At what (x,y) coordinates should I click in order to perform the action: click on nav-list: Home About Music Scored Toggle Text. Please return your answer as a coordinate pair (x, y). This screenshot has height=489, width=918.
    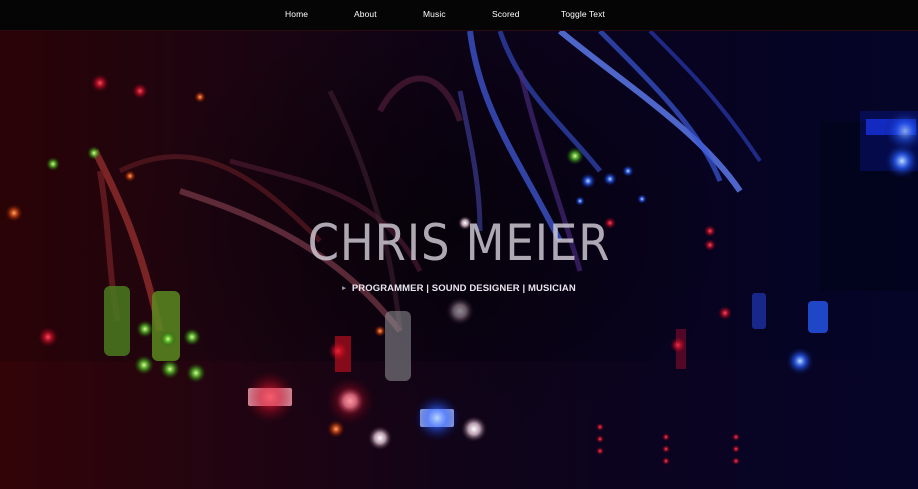
    Looking at the image, I should click on (459, 15).